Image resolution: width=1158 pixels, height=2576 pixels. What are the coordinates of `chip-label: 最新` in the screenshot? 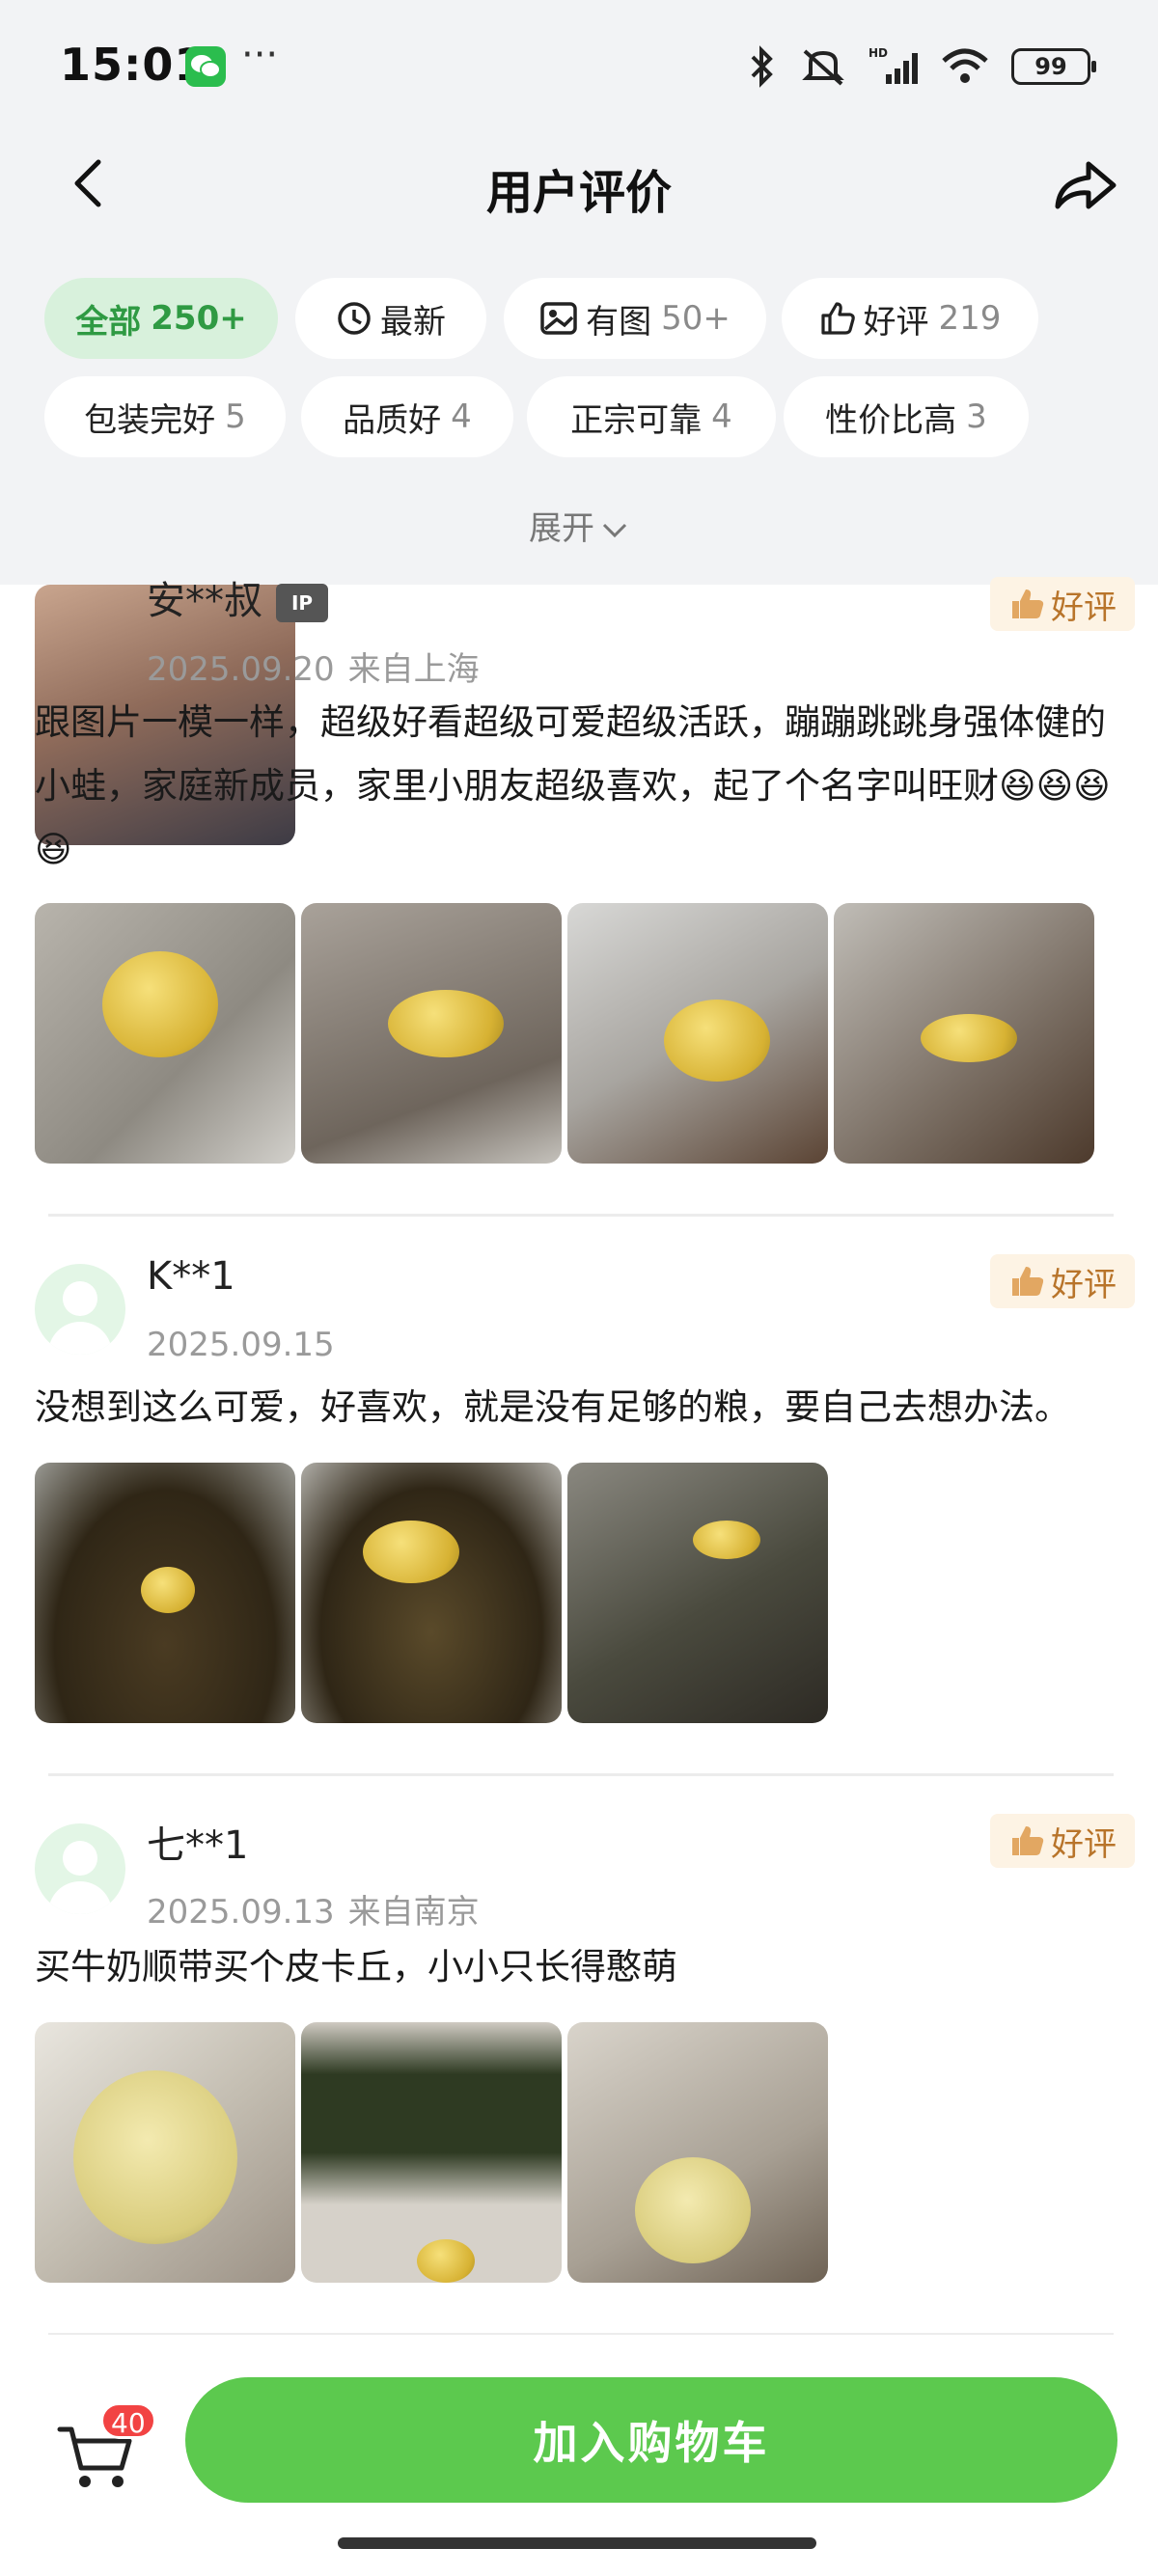 It's located at (413, 322).